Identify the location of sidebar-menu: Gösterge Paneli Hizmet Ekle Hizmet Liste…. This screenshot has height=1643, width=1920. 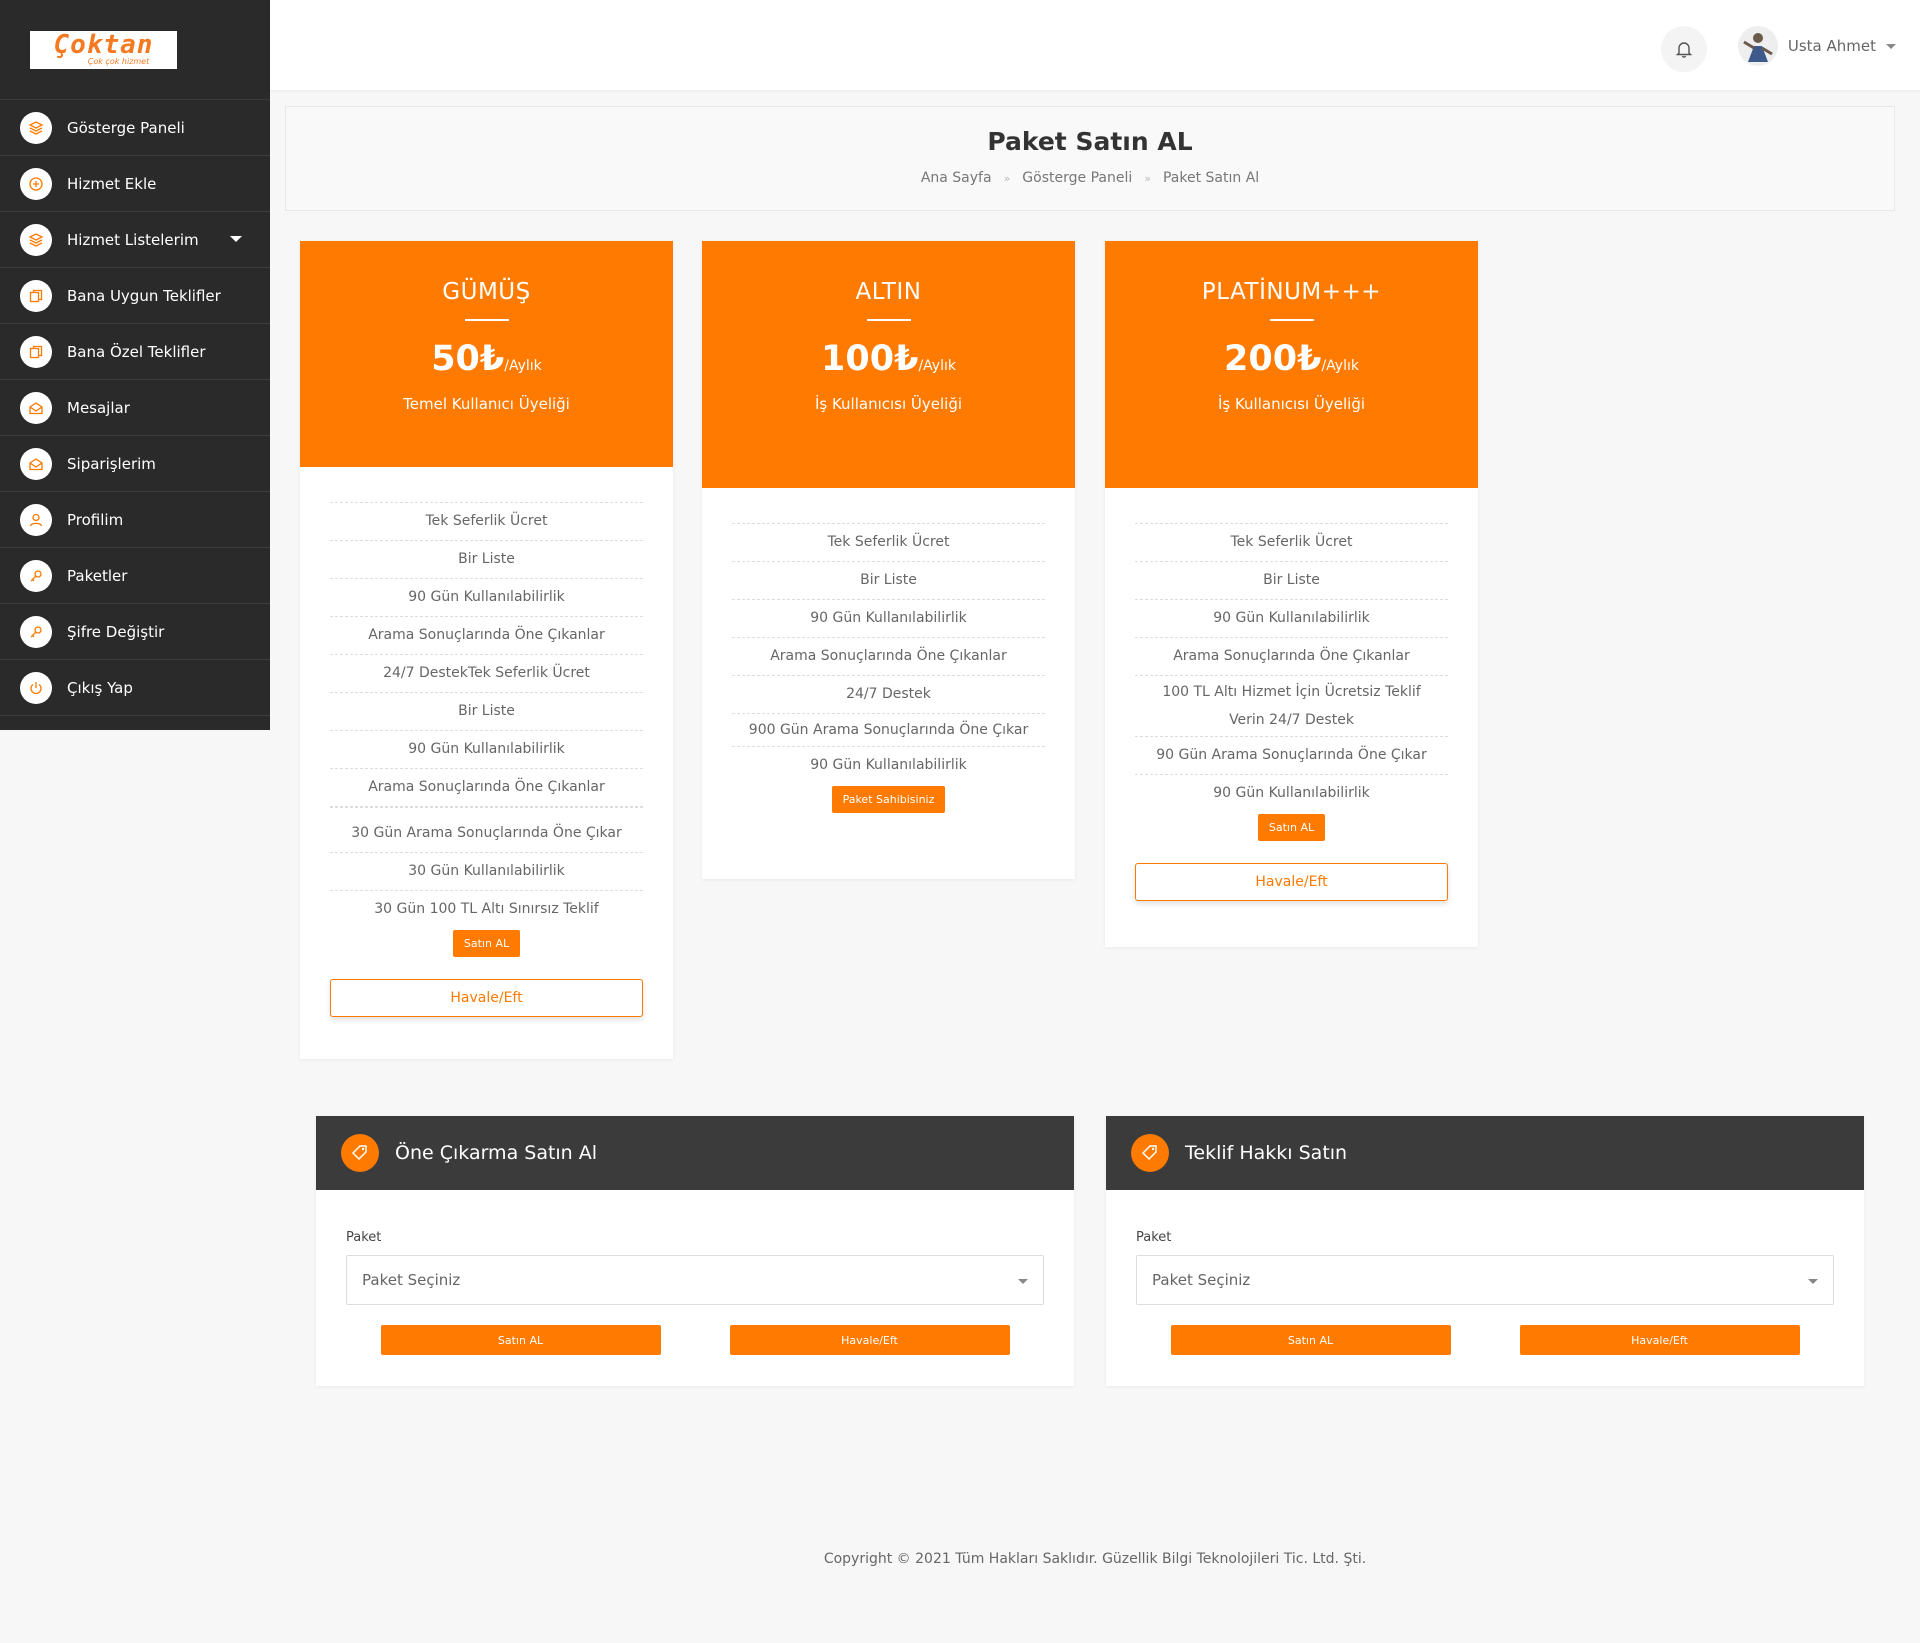
(135, 408).